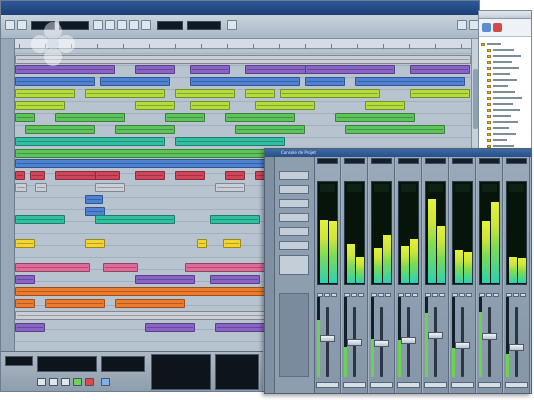  Describe the element at coordinates (294, 245) in the screenshot. I see `mixer-channel-types-button` at that location.